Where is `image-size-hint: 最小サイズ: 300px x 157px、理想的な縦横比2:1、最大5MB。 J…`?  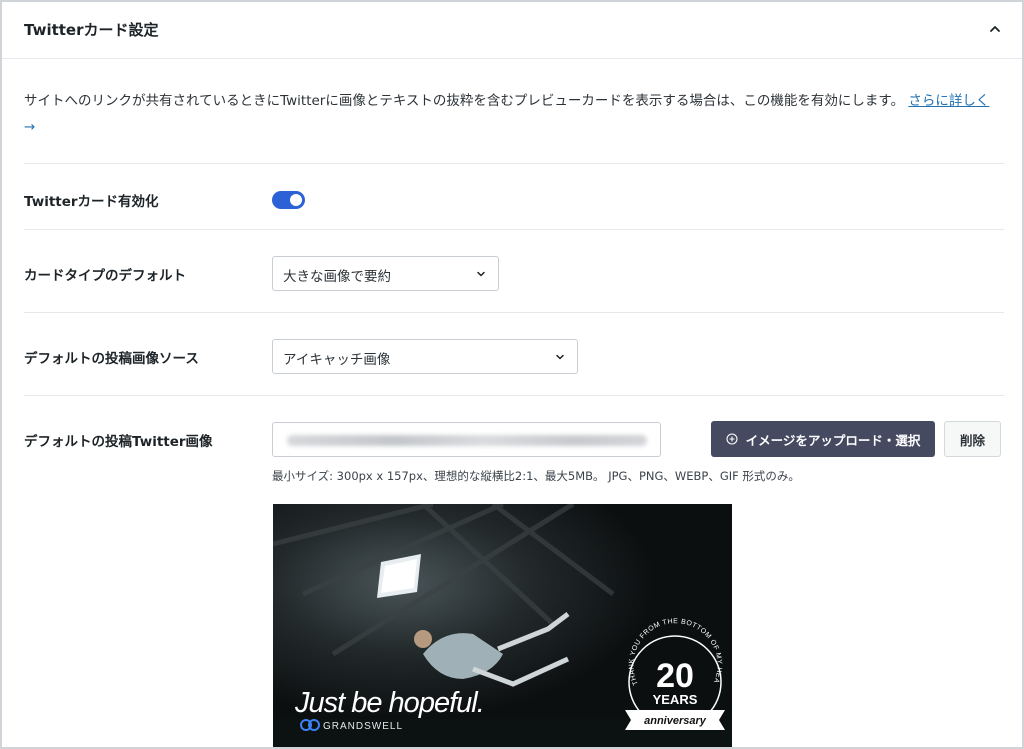 image-size-hint: 最小サイズ: 300px x 157px、理想的な縦横比2:1、最大5MB。 J… is located at coordinates (536, 476).